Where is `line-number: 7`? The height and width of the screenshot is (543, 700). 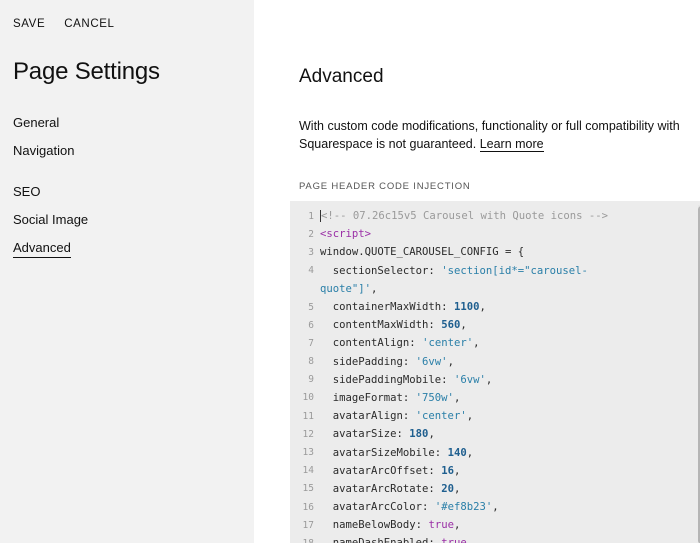 line-number: 7 is located at coordinates (311, 343).